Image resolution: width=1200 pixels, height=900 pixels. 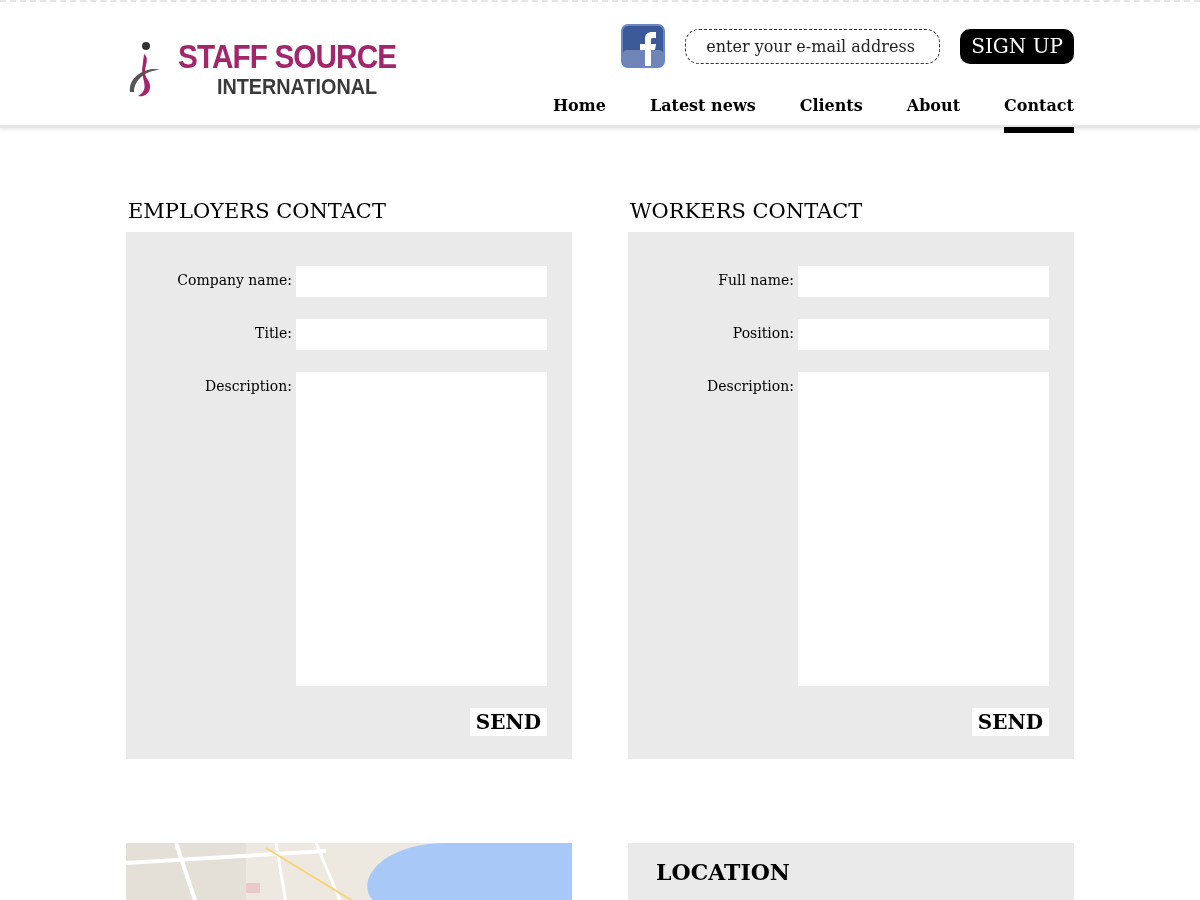 What do you see at coordinates (1039, 111) in the screenshot?
I see `nav-link: Contact` at bounding box center [1039, 111].